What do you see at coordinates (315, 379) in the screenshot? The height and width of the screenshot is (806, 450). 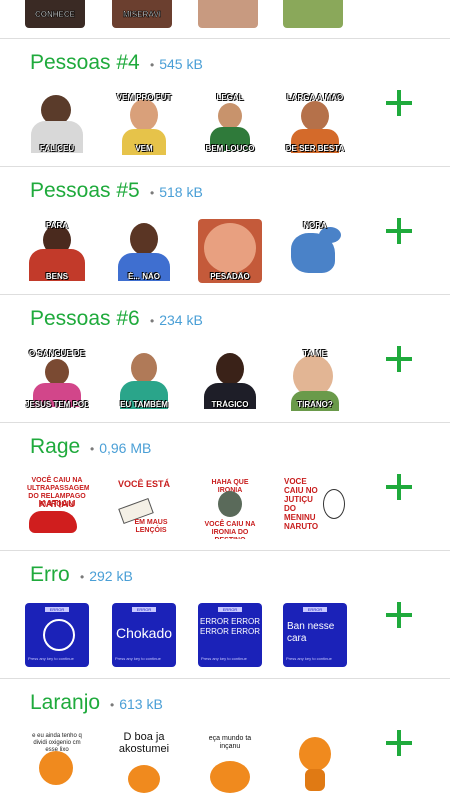 I see `sticker-thumbnail: TA ME TIRANO?` at bounding box center [315, 379].